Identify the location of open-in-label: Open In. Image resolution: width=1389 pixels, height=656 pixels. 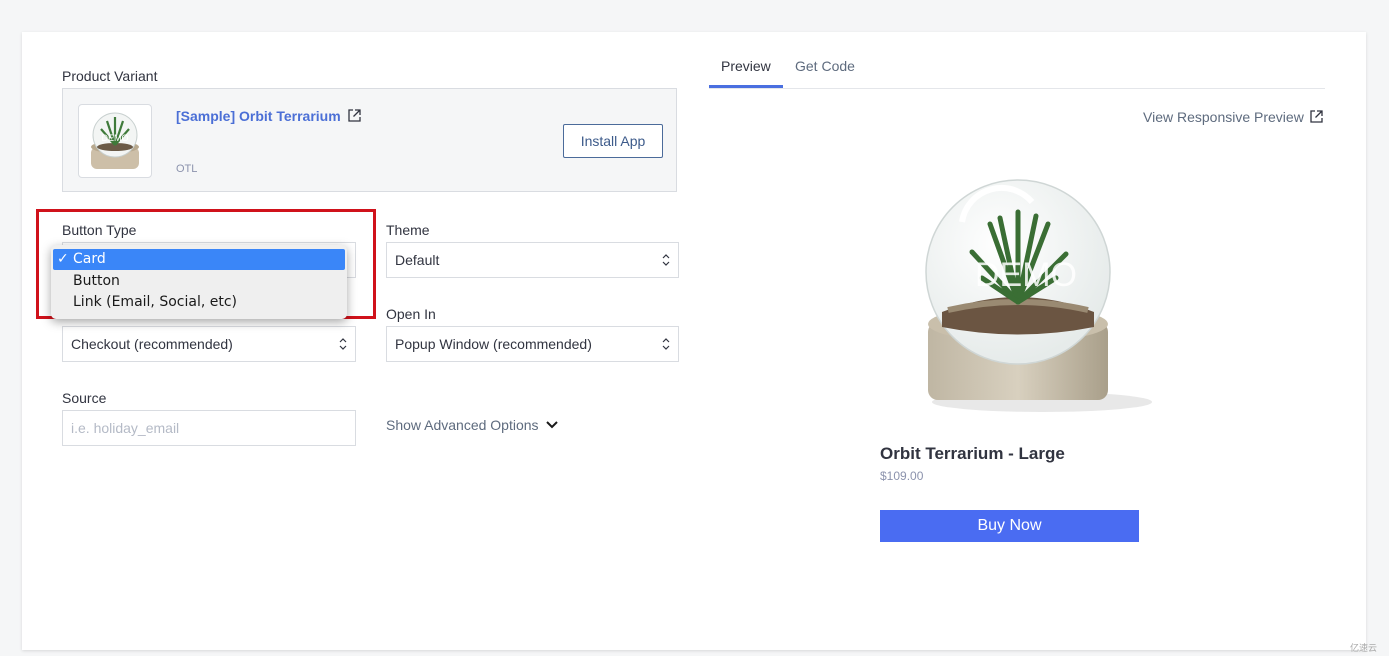
(411, 314).